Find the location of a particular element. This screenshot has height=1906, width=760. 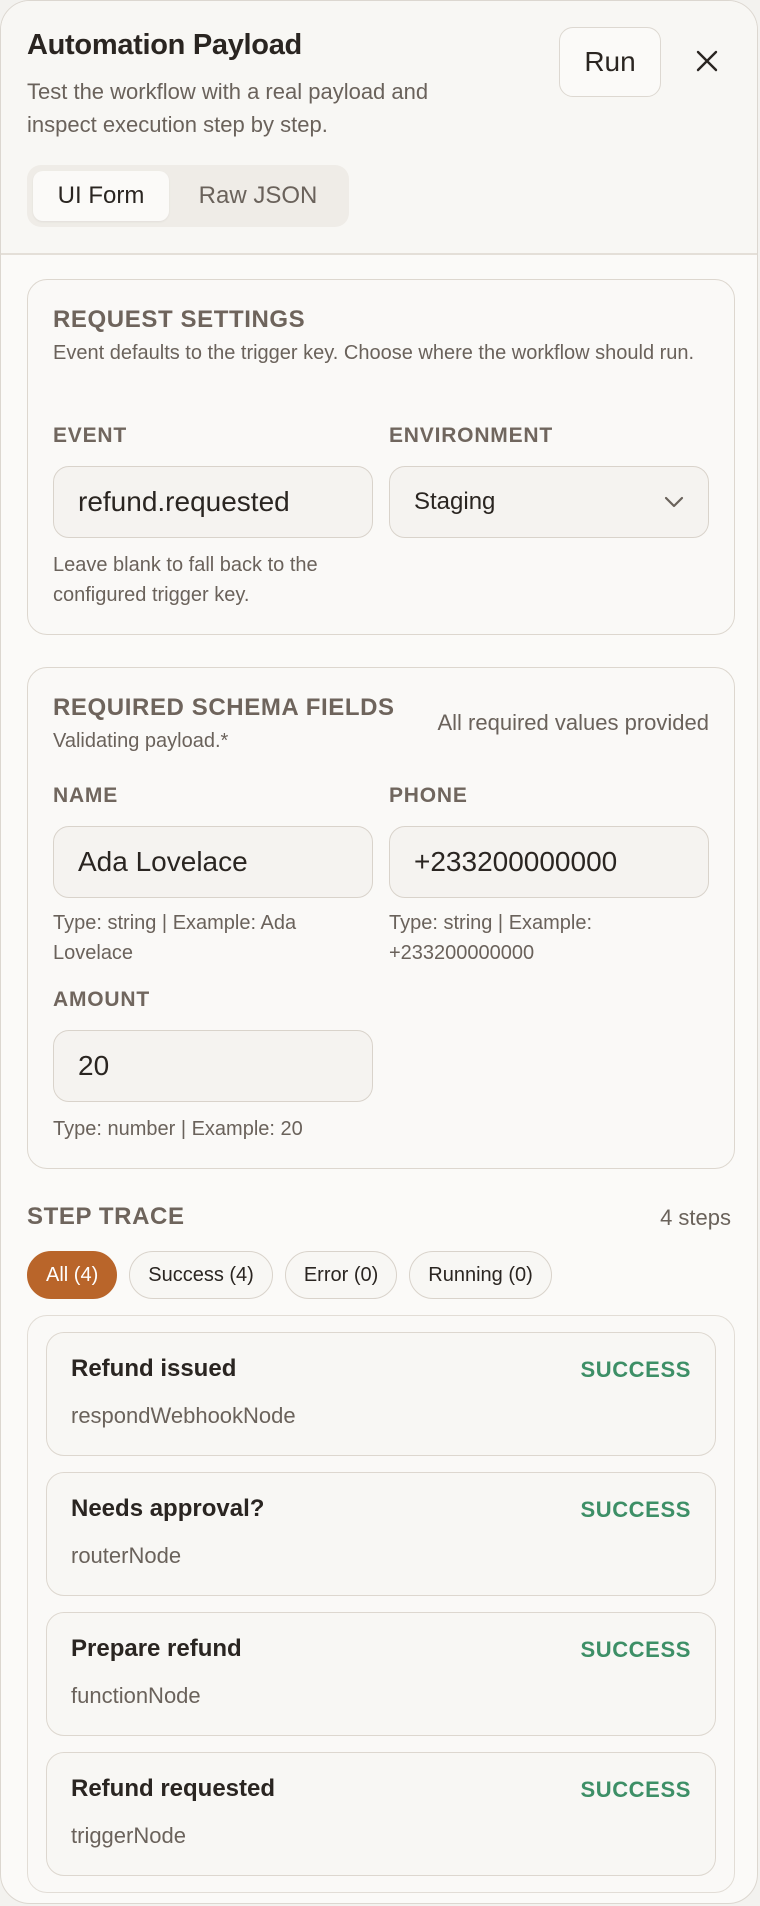

panel-title: Automation Payload is located at coordinates (164, 45).